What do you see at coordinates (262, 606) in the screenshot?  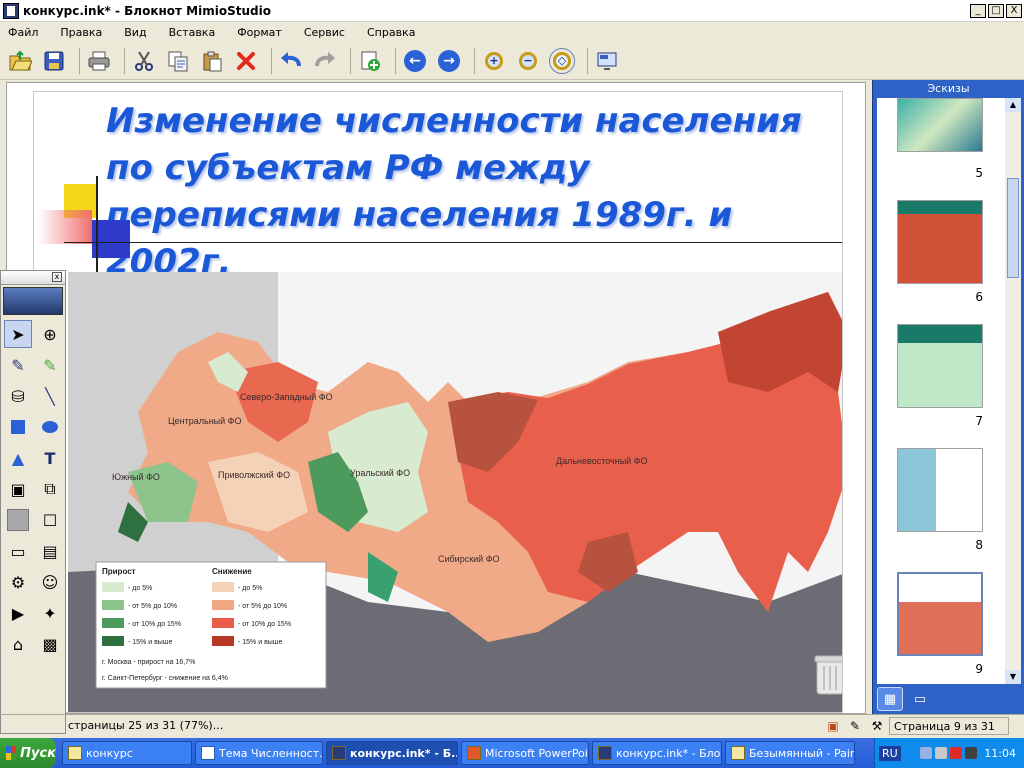 I see `legend-decline-2: - от 5% до 10%` at bounding box center [262, 606].